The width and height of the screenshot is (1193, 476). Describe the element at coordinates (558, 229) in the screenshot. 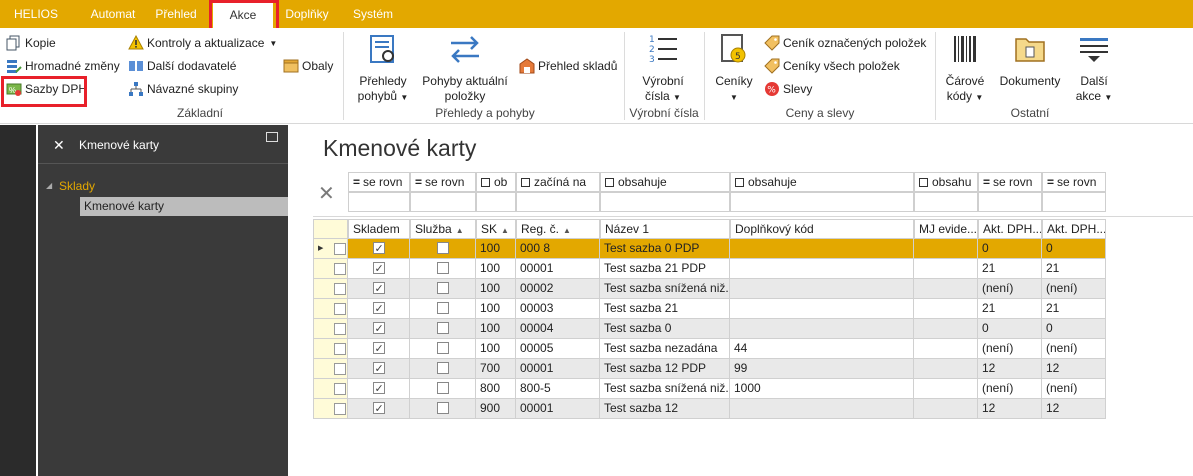

I see `header-reg: Reg. č. ▲` at that location.